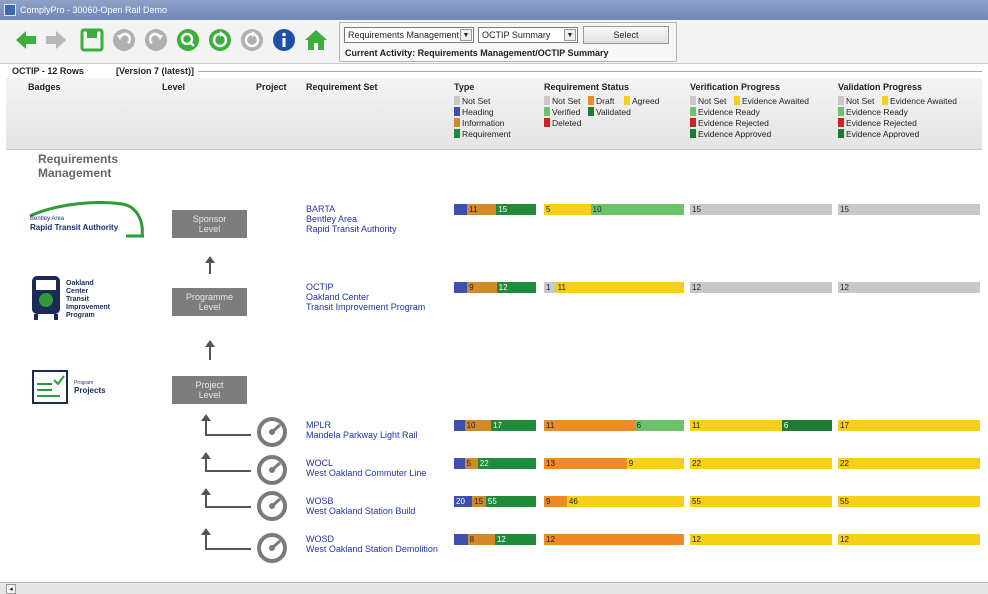 The height and width of the screenshot is (594, 988). Describe the element at coordinates (761, 501) in the screenshot. I see `verification-progress-bar: 55` at that location.